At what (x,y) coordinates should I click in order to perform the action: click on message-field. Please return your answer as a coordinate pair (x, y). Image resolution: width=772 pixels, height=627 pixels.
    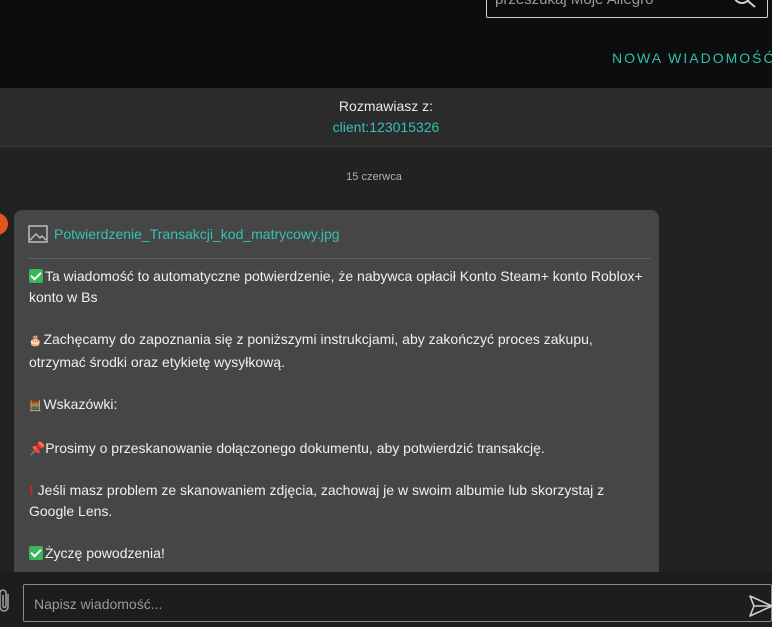
    Looking at the image, I should click on (397, 603).